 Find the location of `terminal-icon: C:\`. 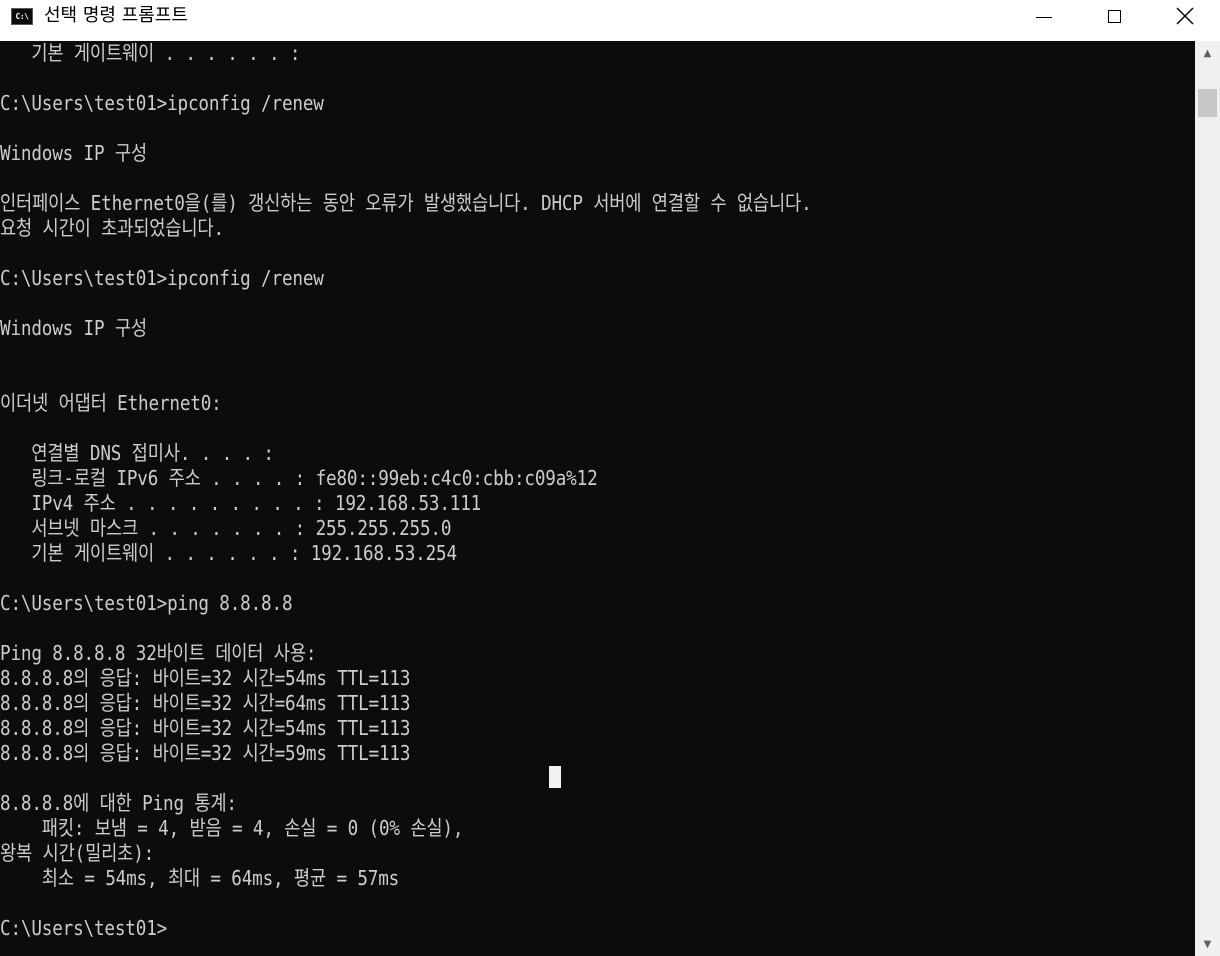

terminal-icon: C:\ is located at coordinates (22, 16).